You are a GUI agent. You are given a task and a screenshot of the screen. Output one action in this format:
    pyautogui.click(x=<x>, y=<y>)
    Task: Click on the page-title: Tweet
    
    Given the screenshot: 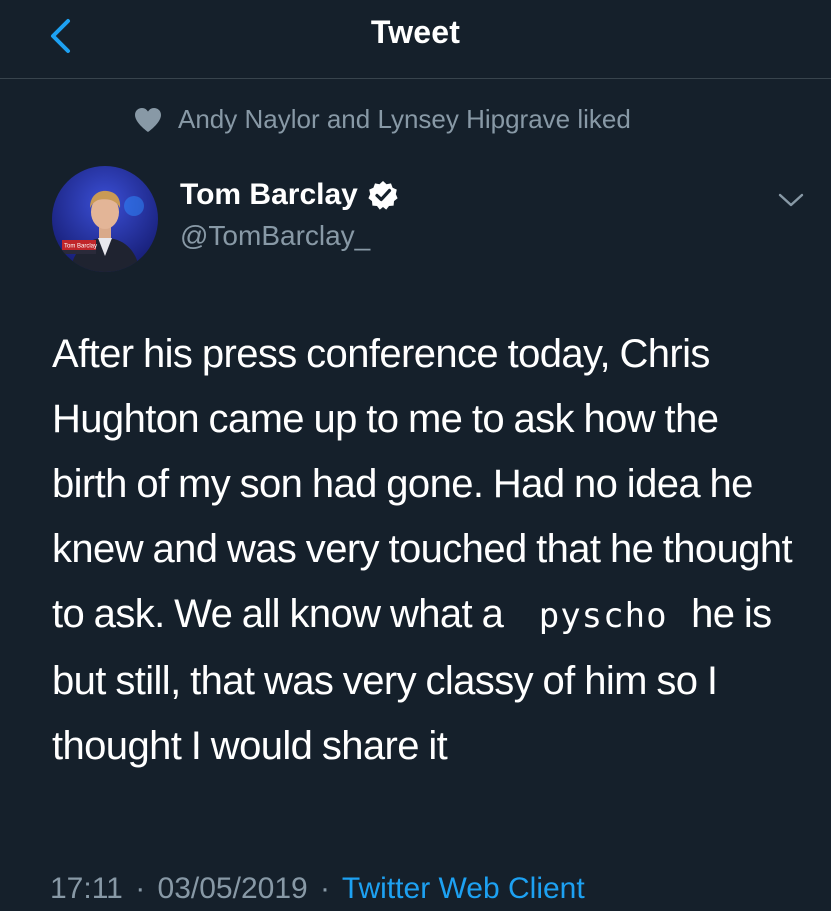 What is the action you would take?
    pyautogui.click(x=415, y=32)
    